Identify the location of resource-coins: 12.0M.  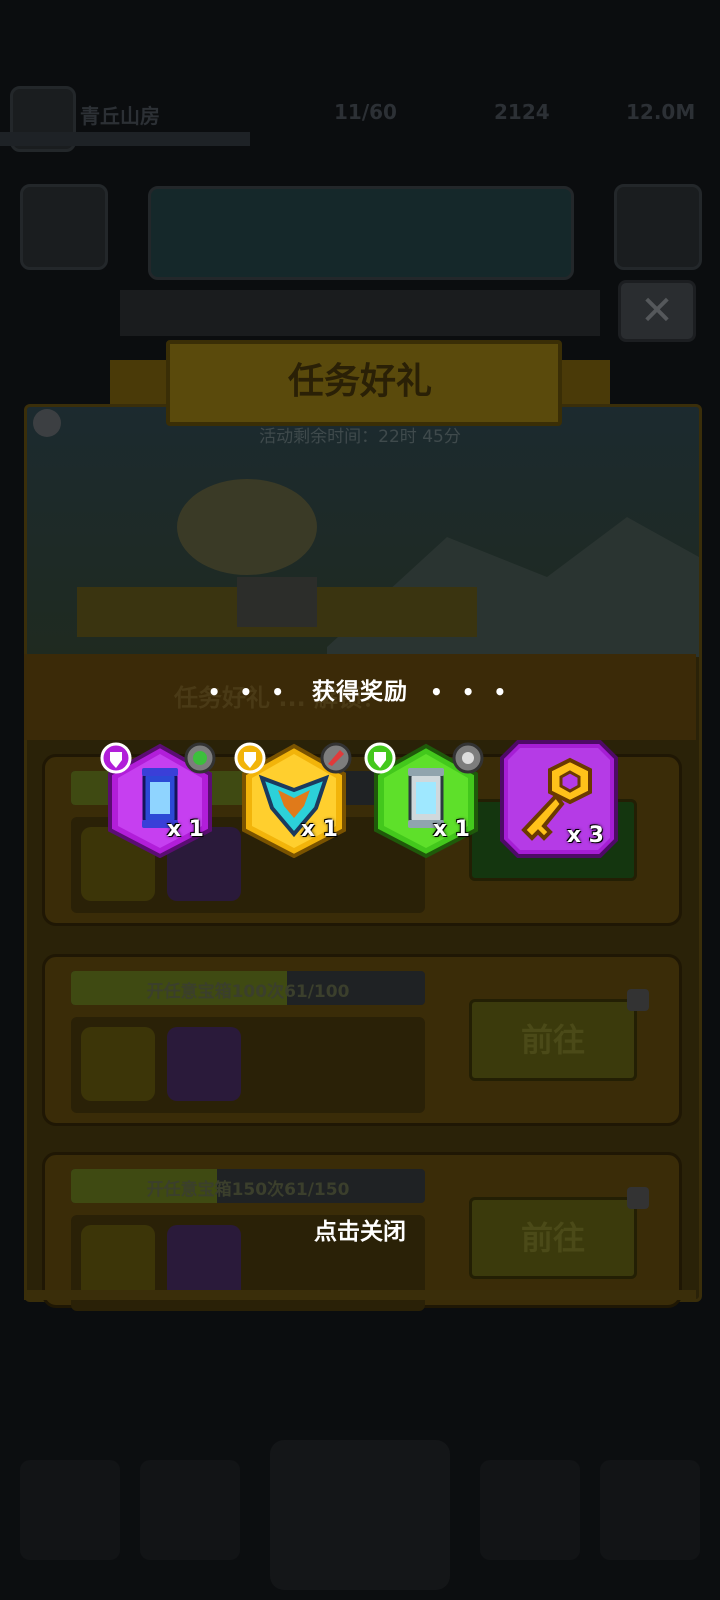
(661, 112).